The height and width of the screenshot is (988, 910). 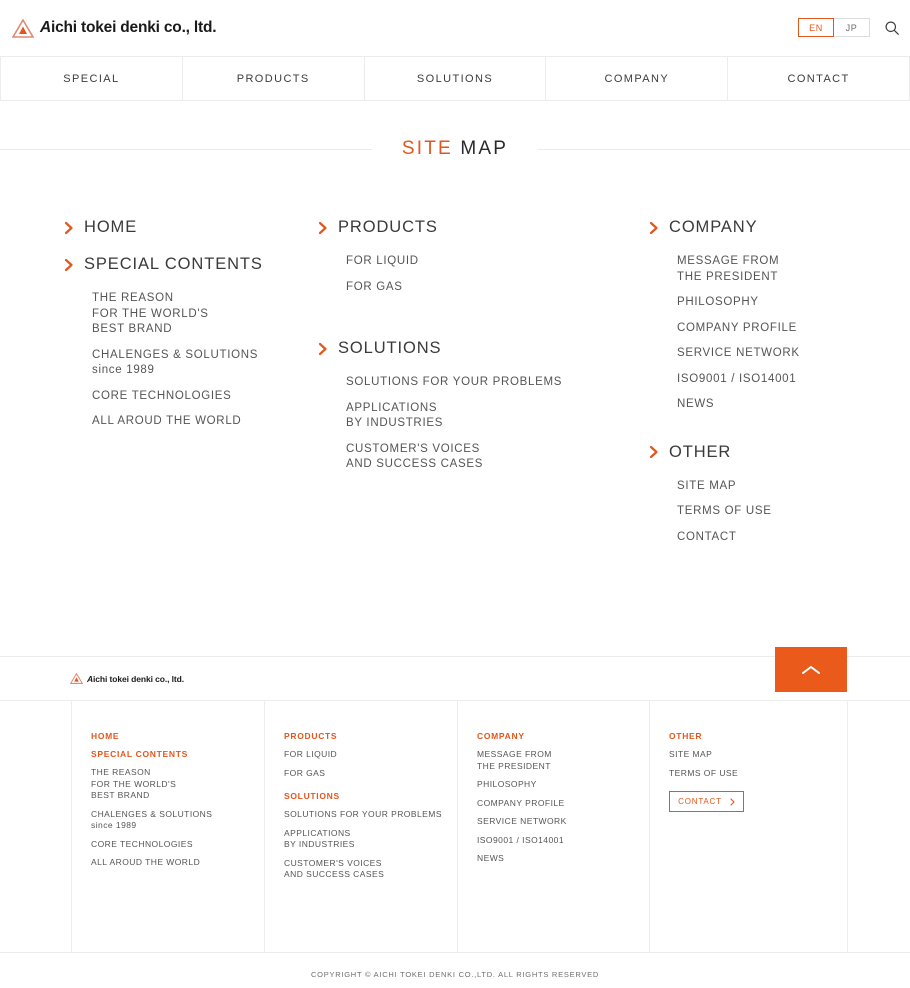 What do you see at coordinates (497, 288) in the screenshot?
I see `sitemap-link: FOR GAS` at bounding box center [497, 288].